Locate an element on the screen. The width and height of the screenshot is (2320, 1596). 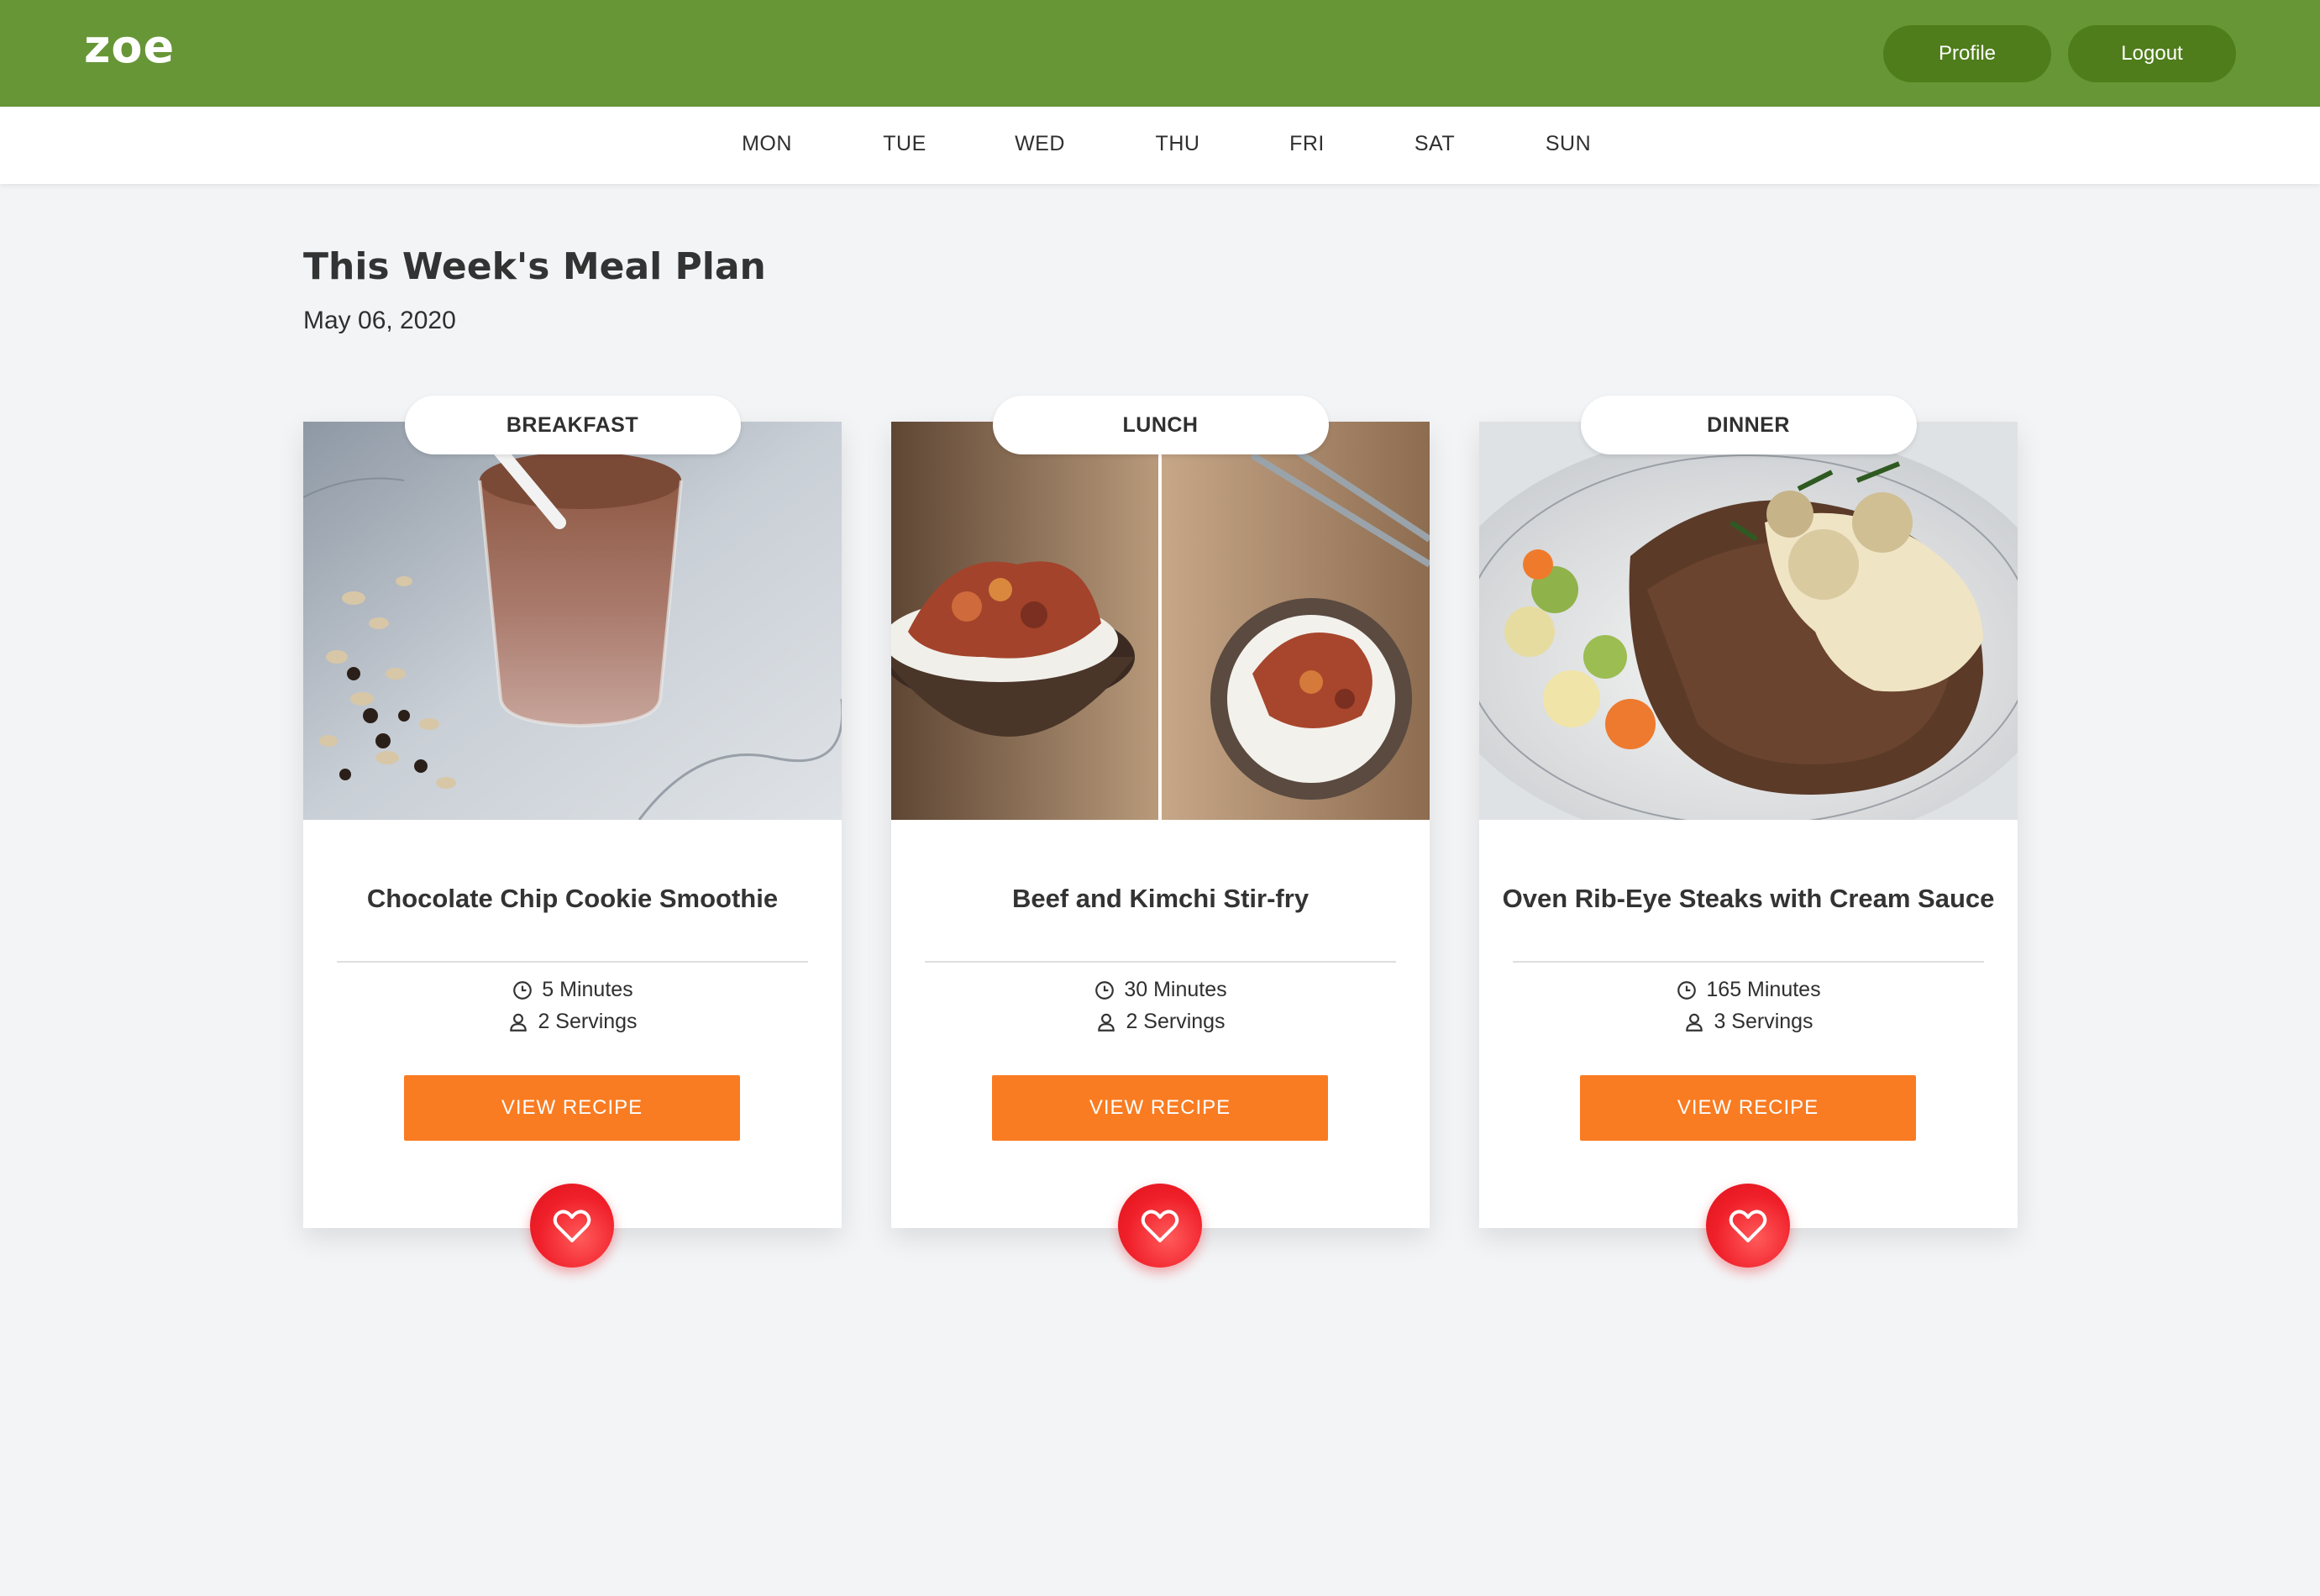
recipe-title: Chocolate Chip Cookie Smoothie is located at coordinates (572, 899).